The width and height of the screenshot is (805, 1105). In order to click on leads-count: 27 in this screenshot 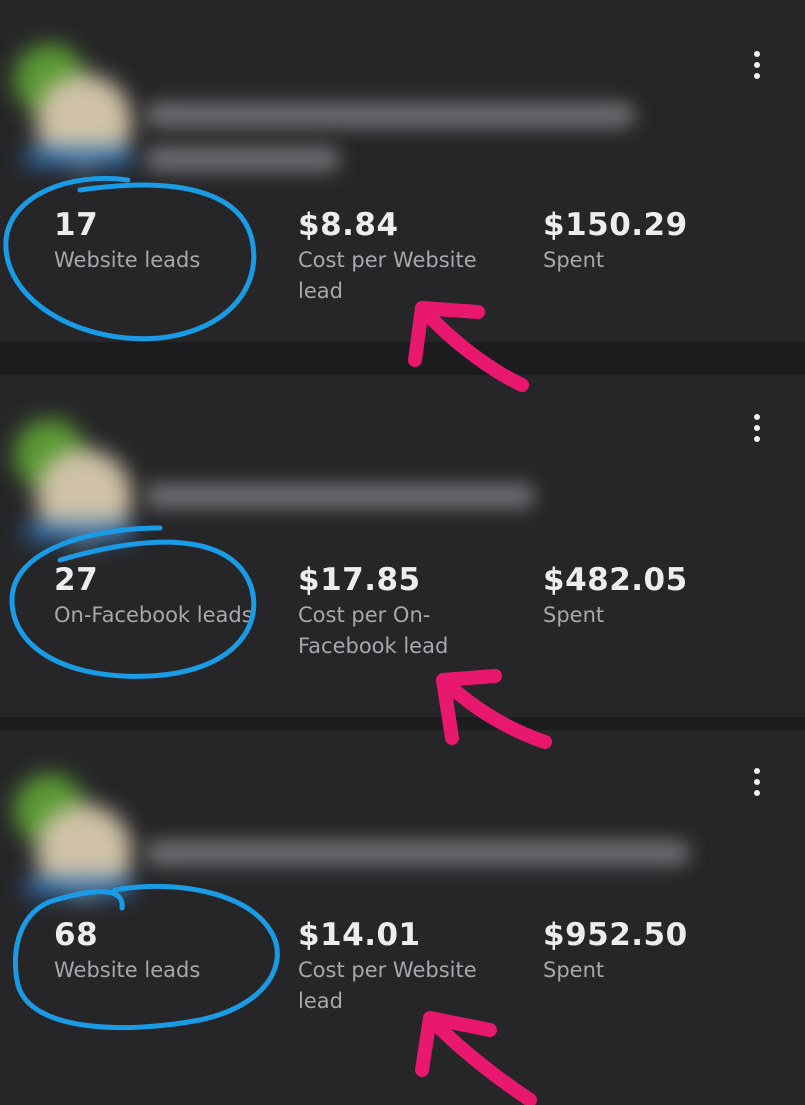, I will do `click(76, 580)`.